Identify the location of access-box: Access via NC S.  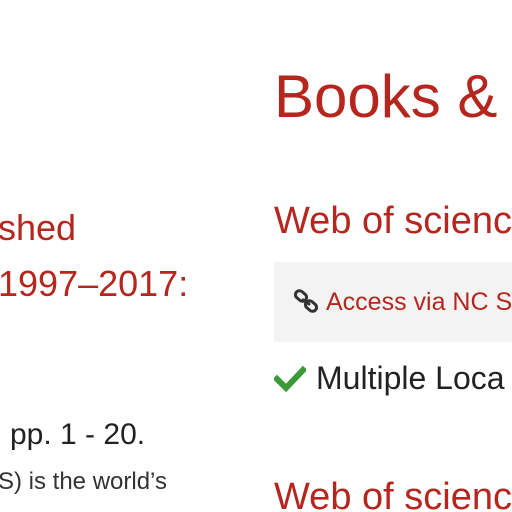
(393, 302).